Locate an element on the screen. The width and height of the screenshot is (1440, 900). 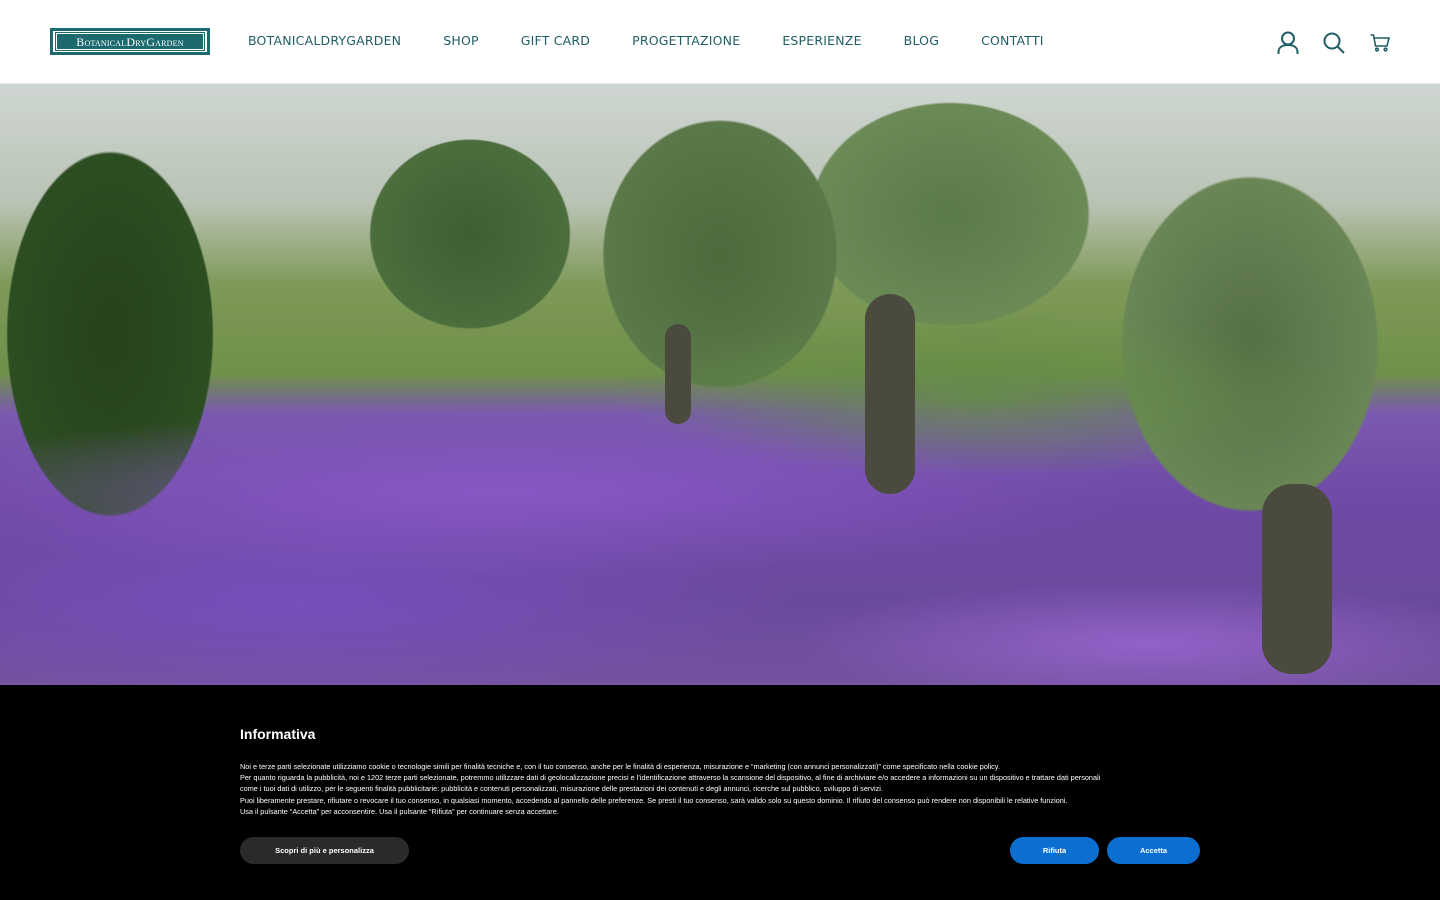
nav-item-progettazione: PROGETTAZIONE is located at coordinates (686, 40).